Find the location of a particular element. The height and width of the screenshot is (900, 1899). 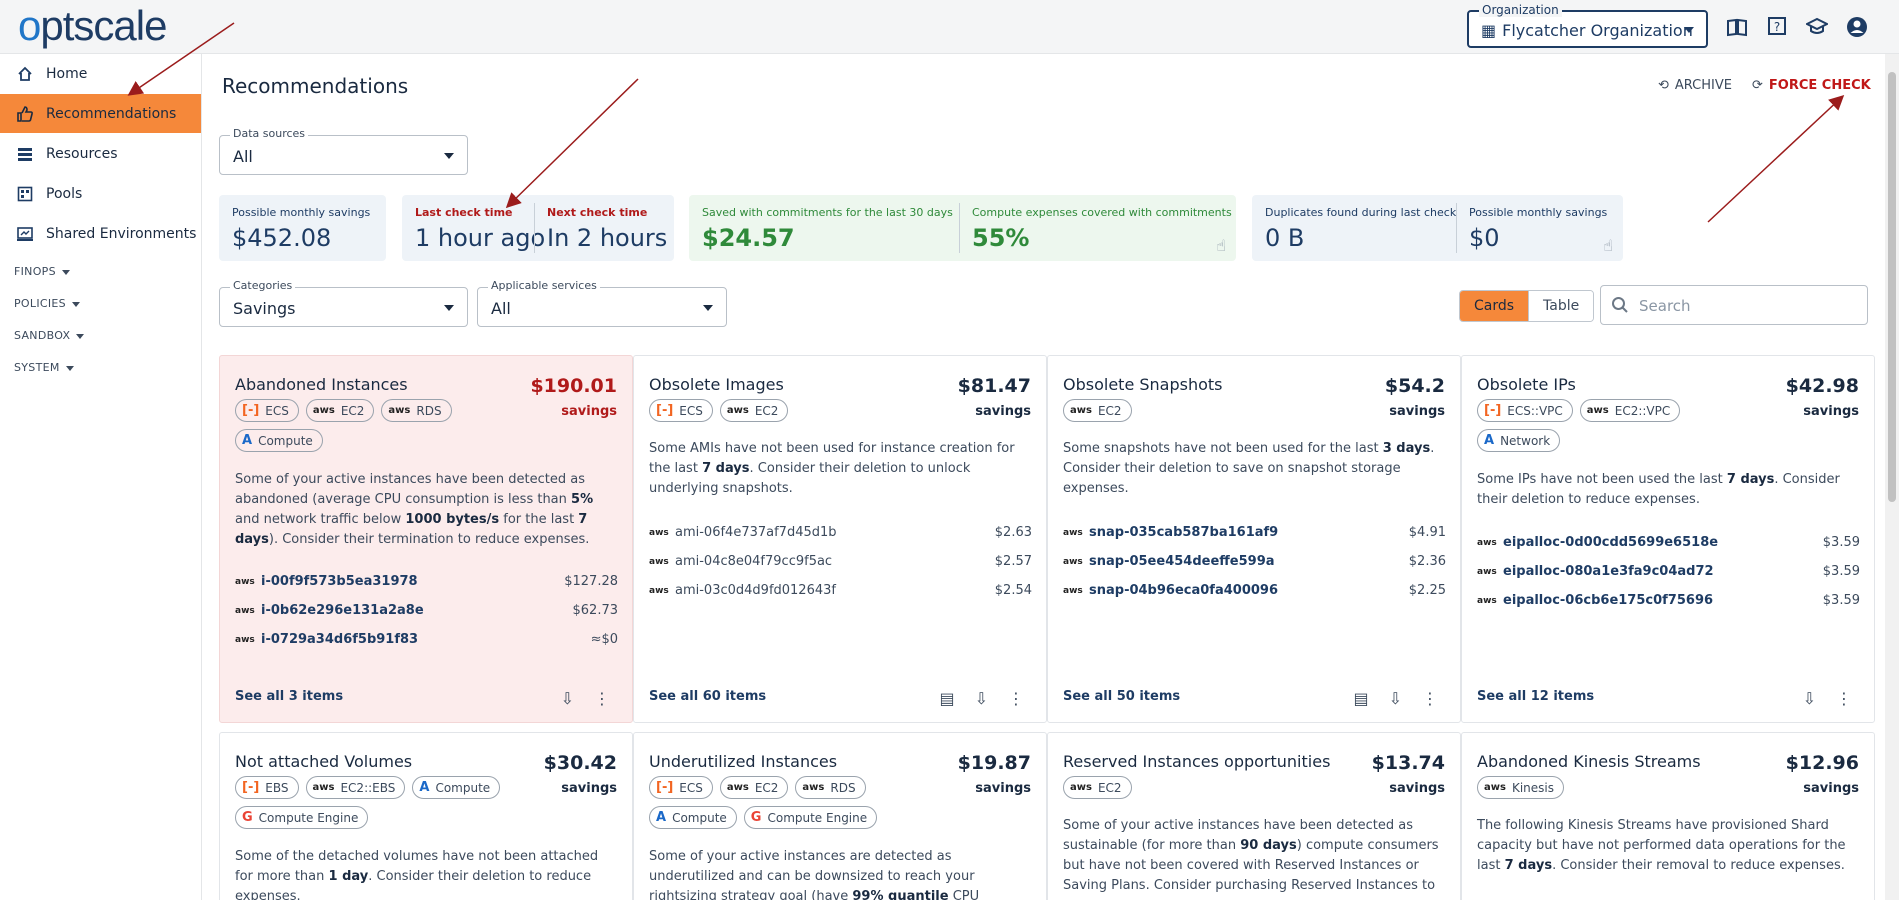

table-view-button: Table is located at coordinates (1561, 306).